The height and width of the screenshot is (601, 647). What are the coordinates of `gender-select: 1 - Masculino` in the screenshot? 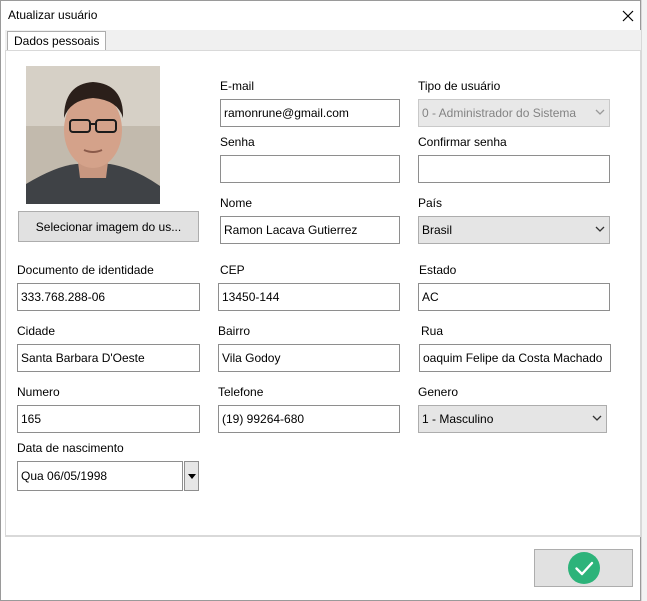 It's located at (512, 419).